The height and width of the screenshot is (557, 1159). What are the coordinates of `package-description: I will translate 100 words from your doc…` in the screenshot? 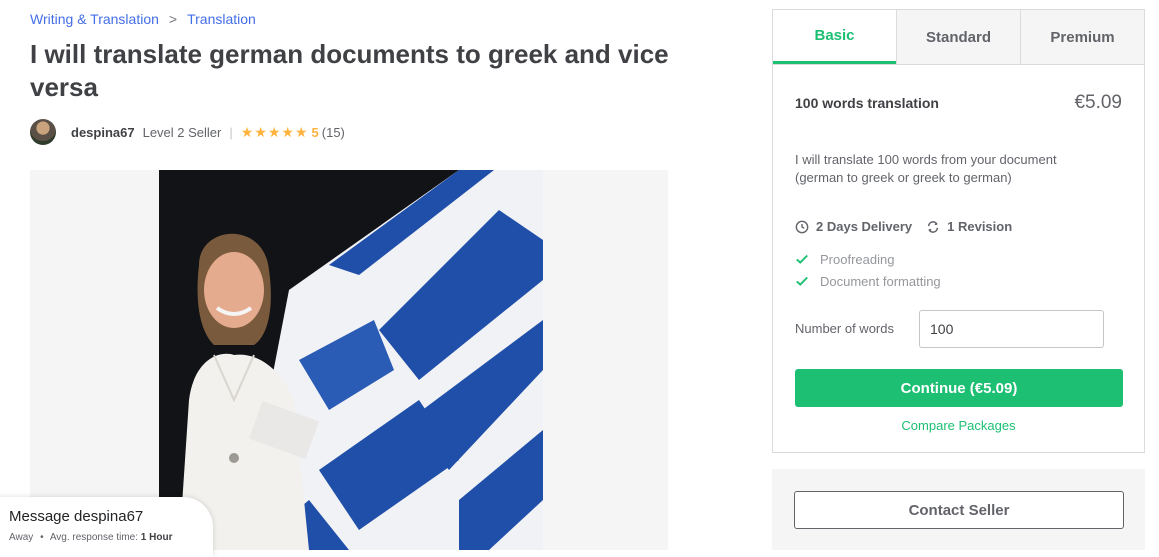 It's located at (926, 168).